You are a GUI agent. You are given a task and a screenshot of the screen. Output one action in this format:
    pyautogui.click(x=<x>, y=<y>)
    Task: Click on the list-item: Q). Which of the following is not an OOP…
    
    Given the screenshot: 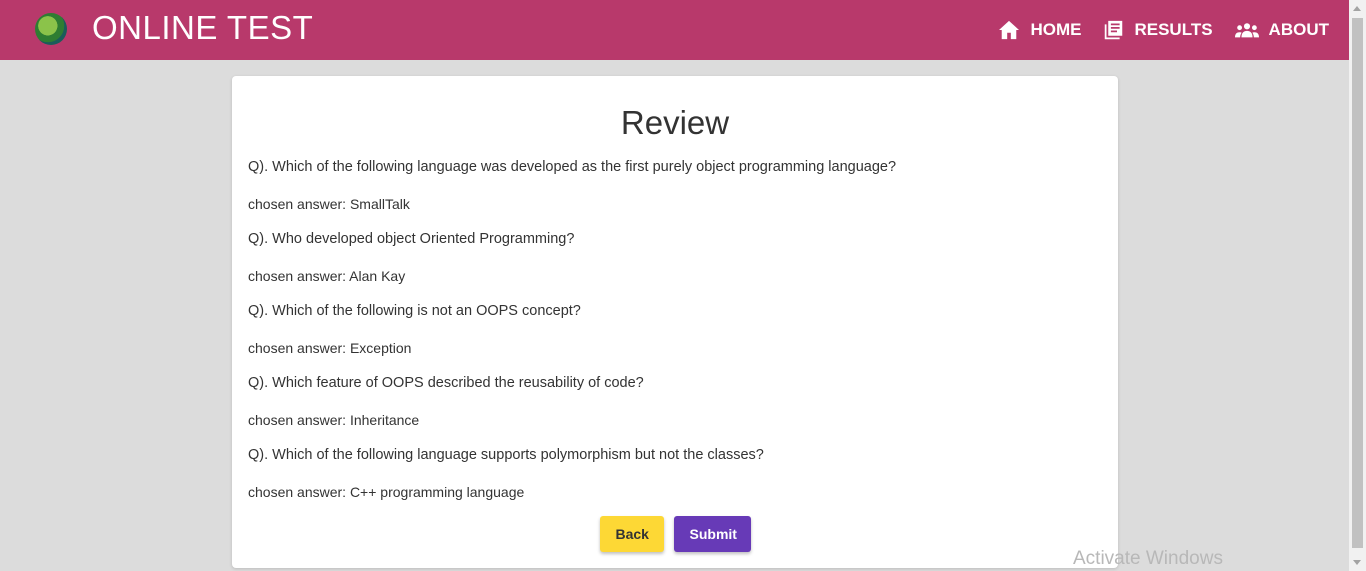 What is the action you would take?
    pyautogui.click(x=675, y=338)
    